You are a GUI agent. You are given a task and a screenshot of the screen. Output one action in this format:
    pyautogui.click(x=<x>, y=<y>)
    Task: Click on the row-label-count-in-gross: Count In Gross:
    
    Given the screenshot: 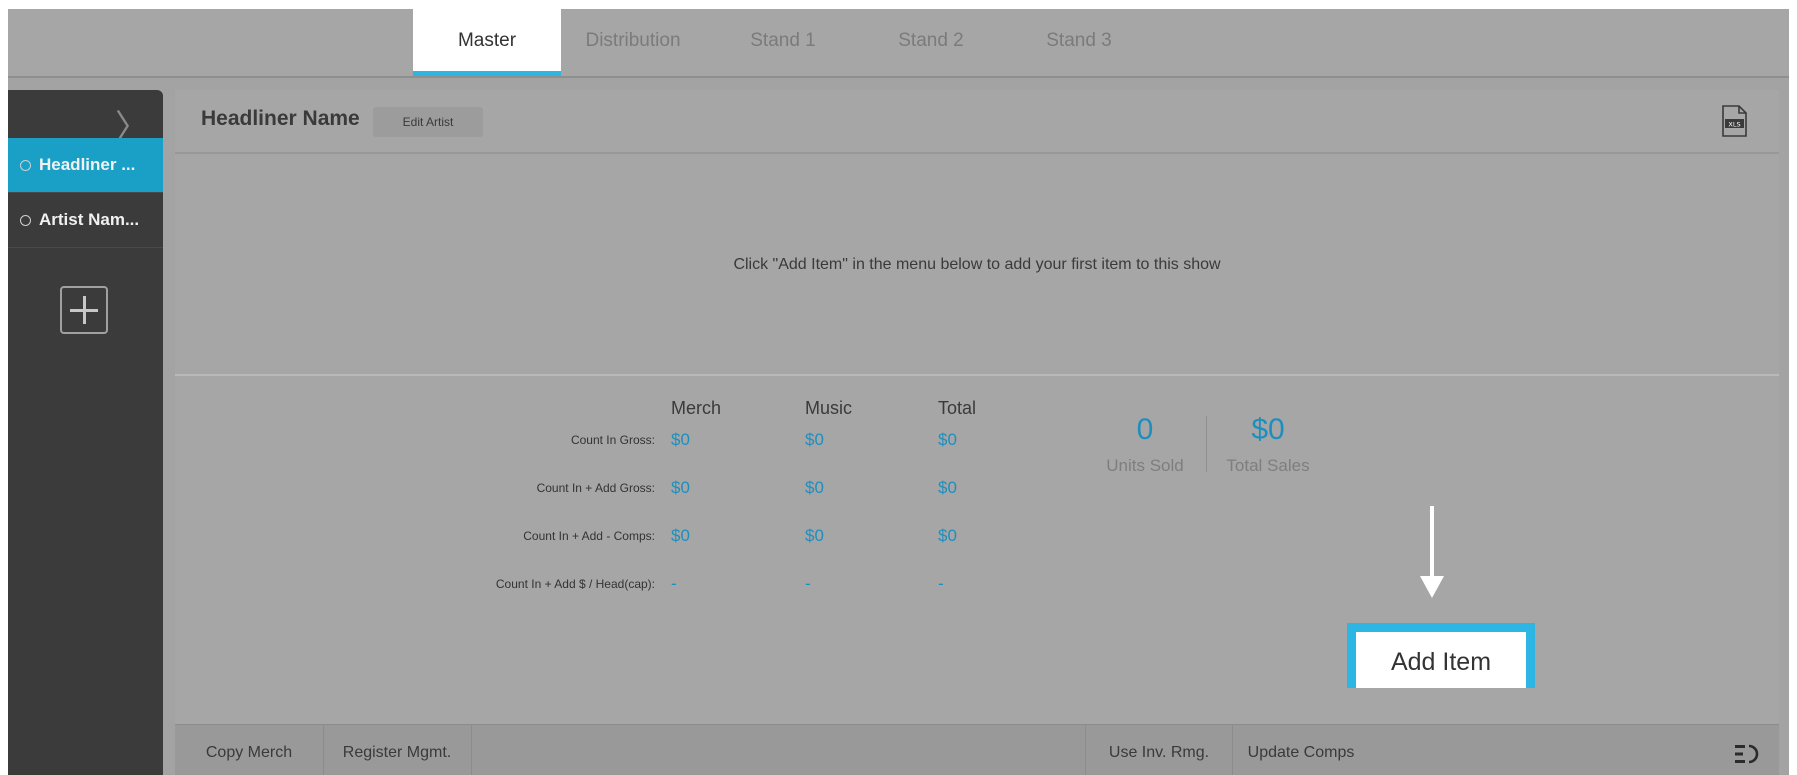 What is the action you would take?
    pyautogui.click(x=612, y=440)
    